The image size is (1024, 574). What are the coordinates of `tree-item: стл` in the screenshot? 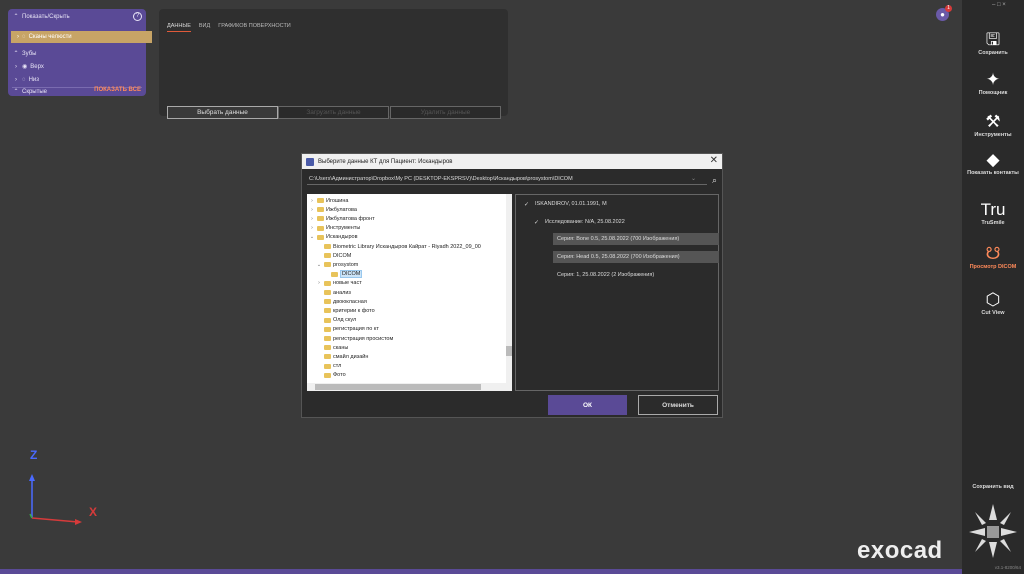 It's located at (328, 366).